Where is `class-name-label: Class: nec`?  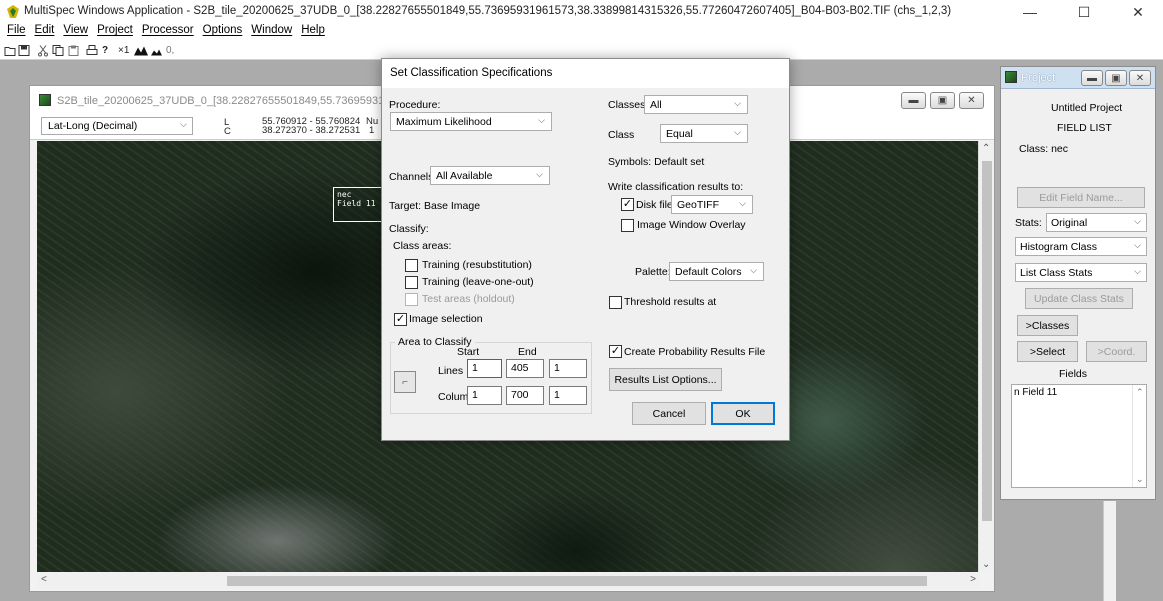
class-name-label: Class: nec is located at coordinates (1044, 149).